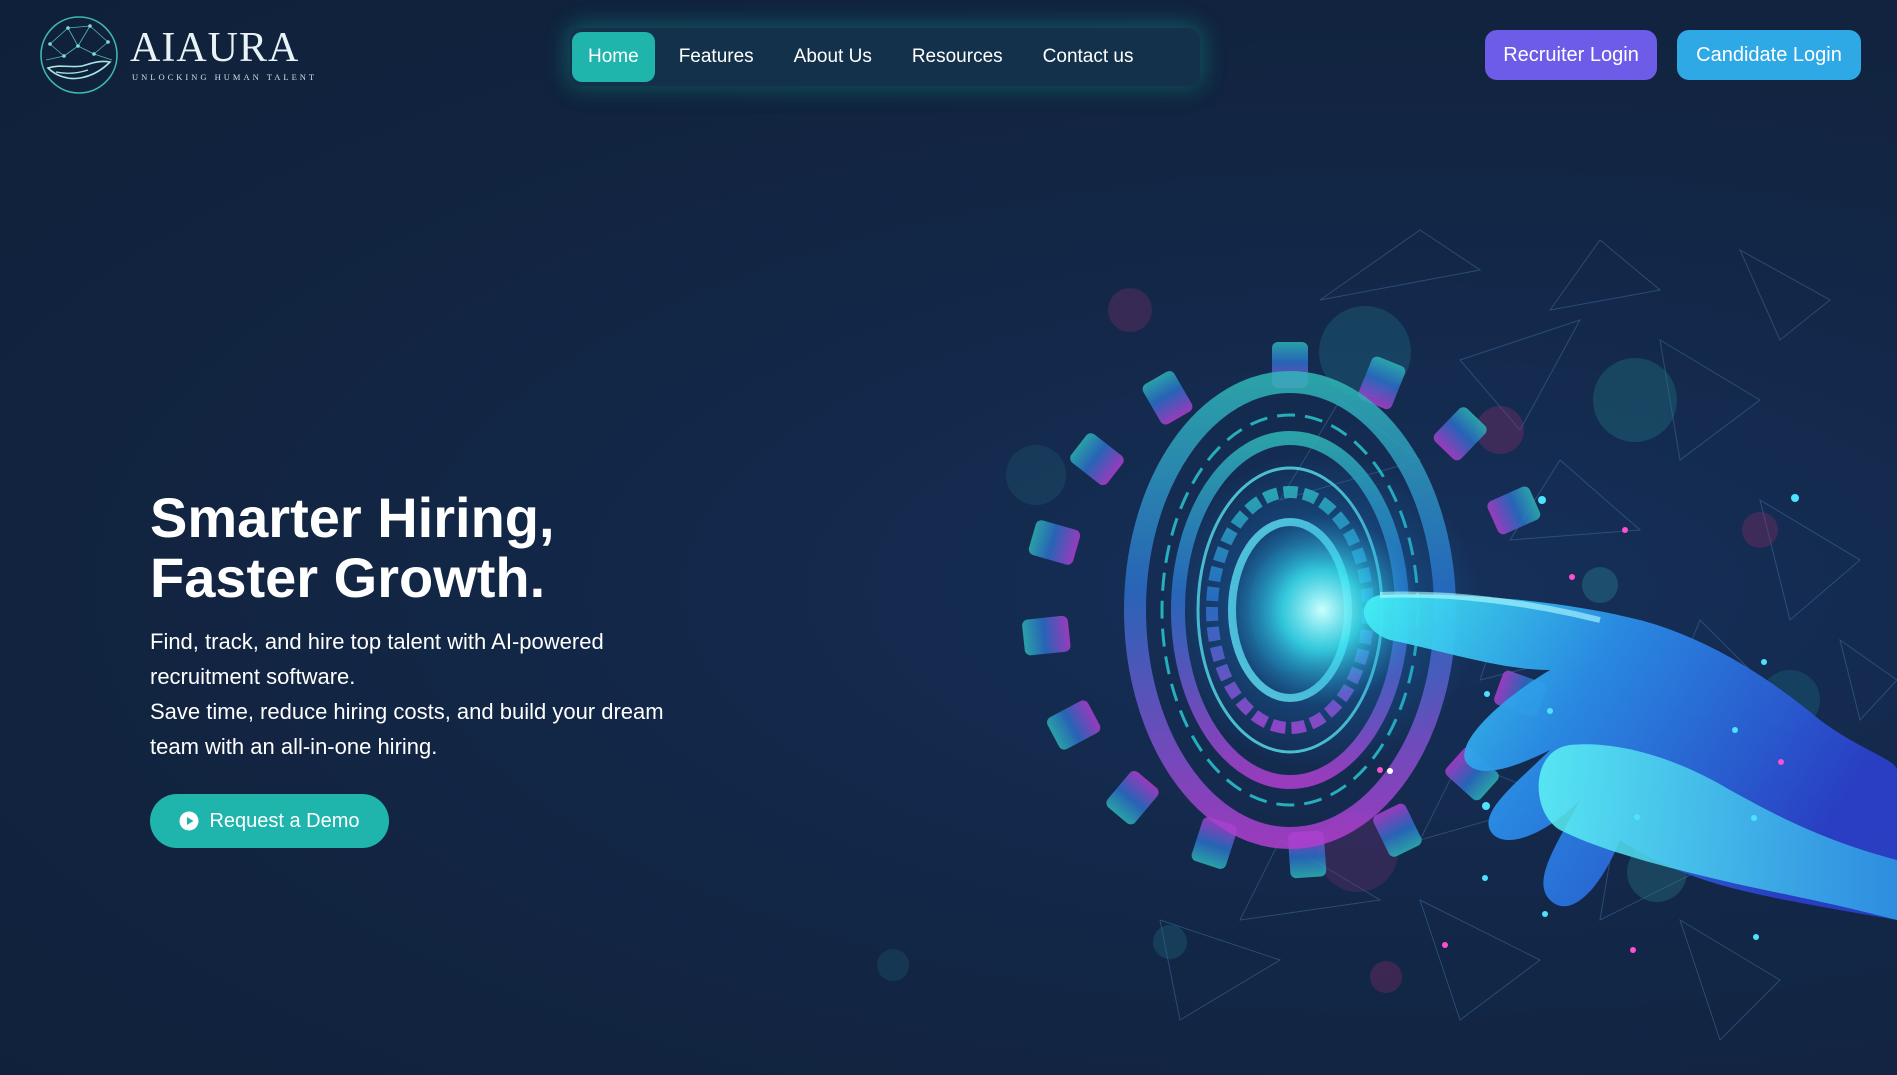  Describe the element at coordinates (225, 77) in the screenshot. I see `brand-tagline: UNLOCKING HUMAN TALENT` at that location.